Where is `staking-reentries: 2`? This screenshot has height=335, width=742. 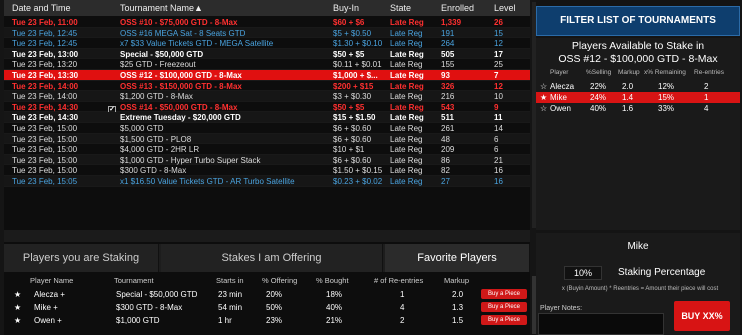
staking-reentries: 2 is located at coordinates (402, 320).